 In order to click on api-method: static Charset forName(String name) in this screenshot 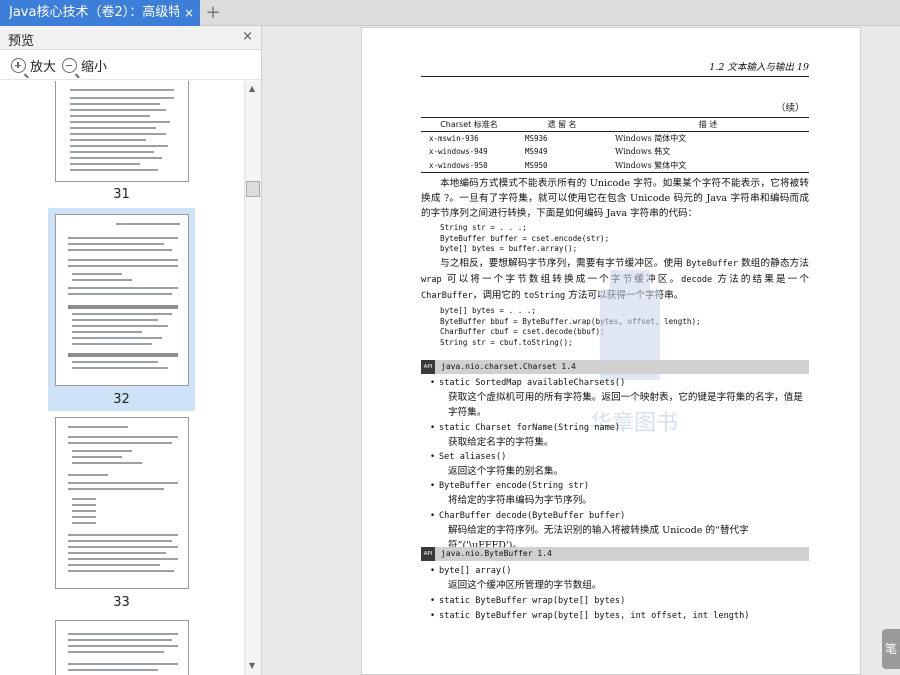, I will do `click(525, 428)`.